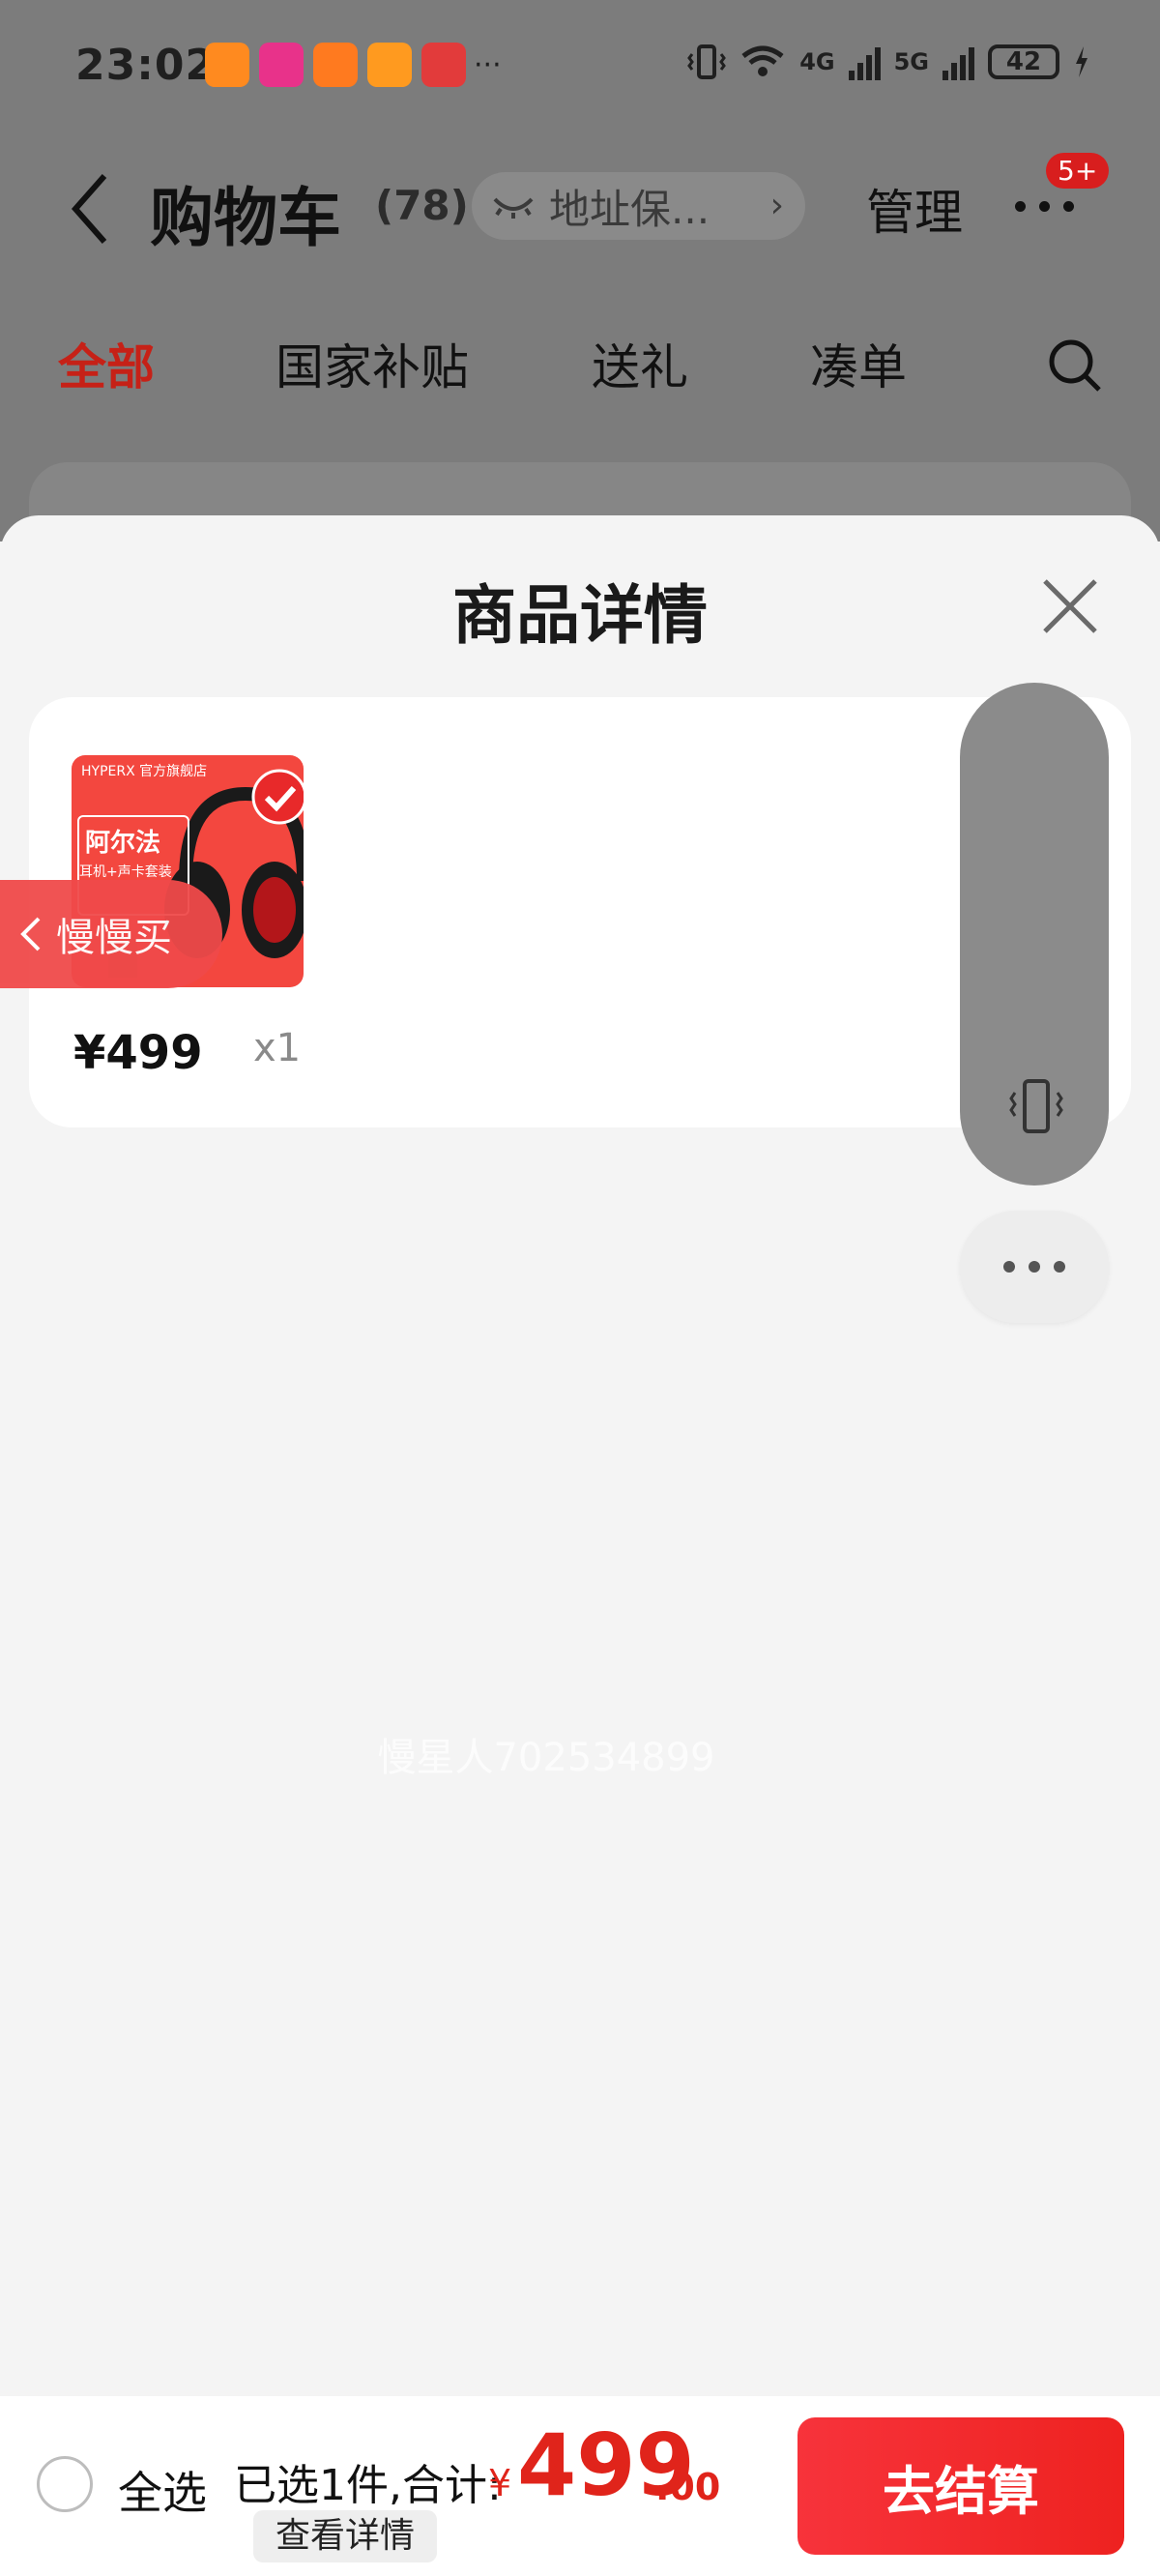 This screenshot has width=1160, height=2576. Describe the element at coordinates (144, 771) in the screenshot. I see `image-brand-line: HYPERX 官方旗舰店` at that location.